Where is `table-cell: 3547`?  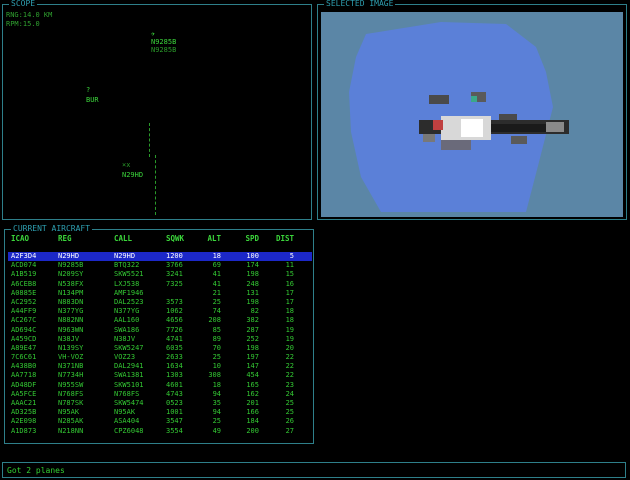
table-cell: 3547 is located at coordinates (174, 421).